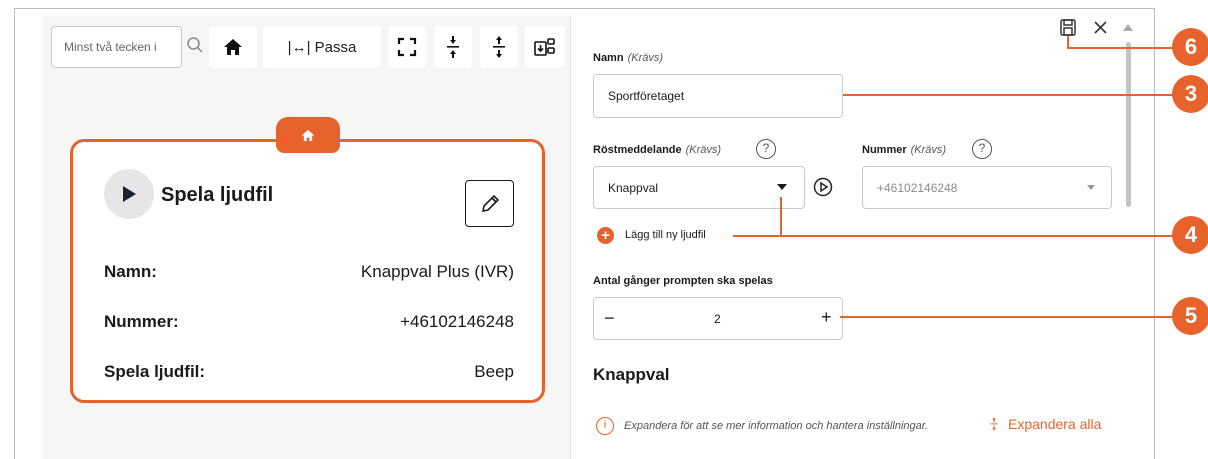  I want to click on name-input: Sportföretaget, so click(718, 96).